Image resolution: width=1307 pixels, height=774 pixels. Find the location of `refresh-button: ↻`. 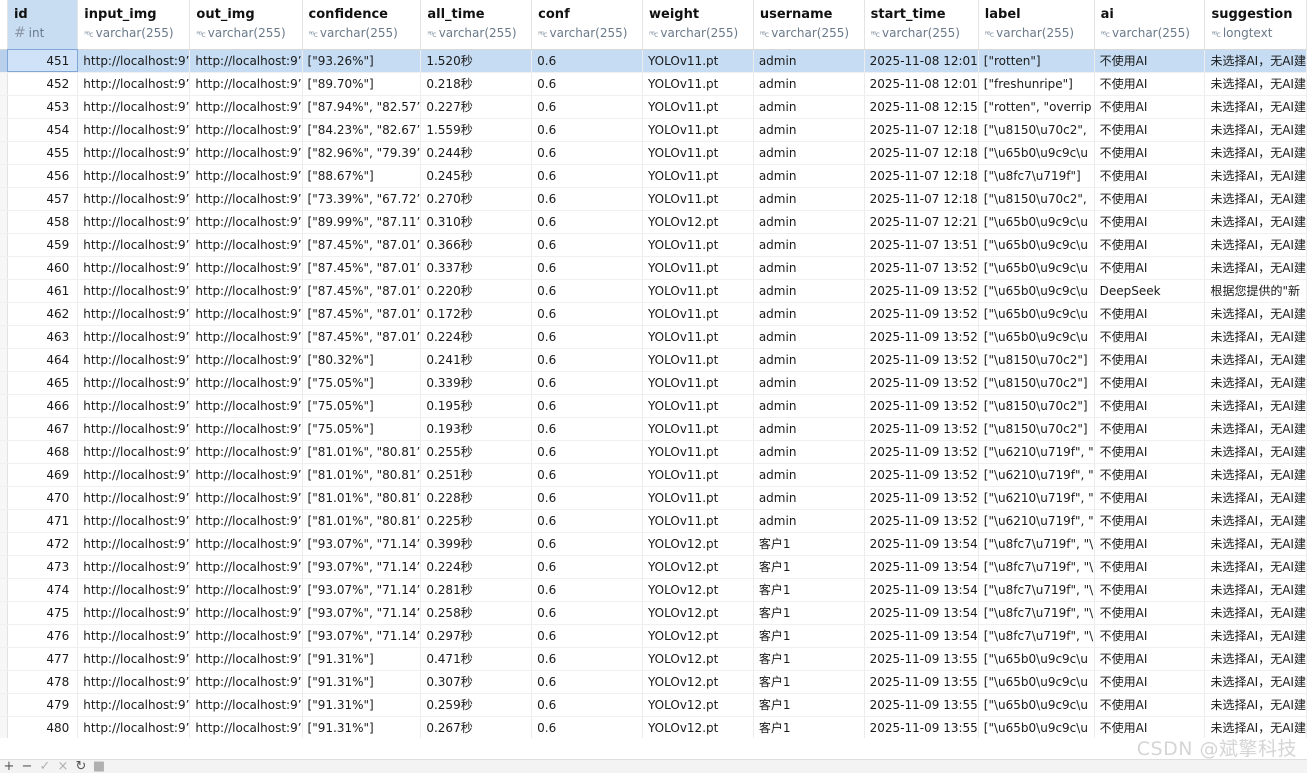

refresh-button: ↻ is located at coordinates (81, 766).